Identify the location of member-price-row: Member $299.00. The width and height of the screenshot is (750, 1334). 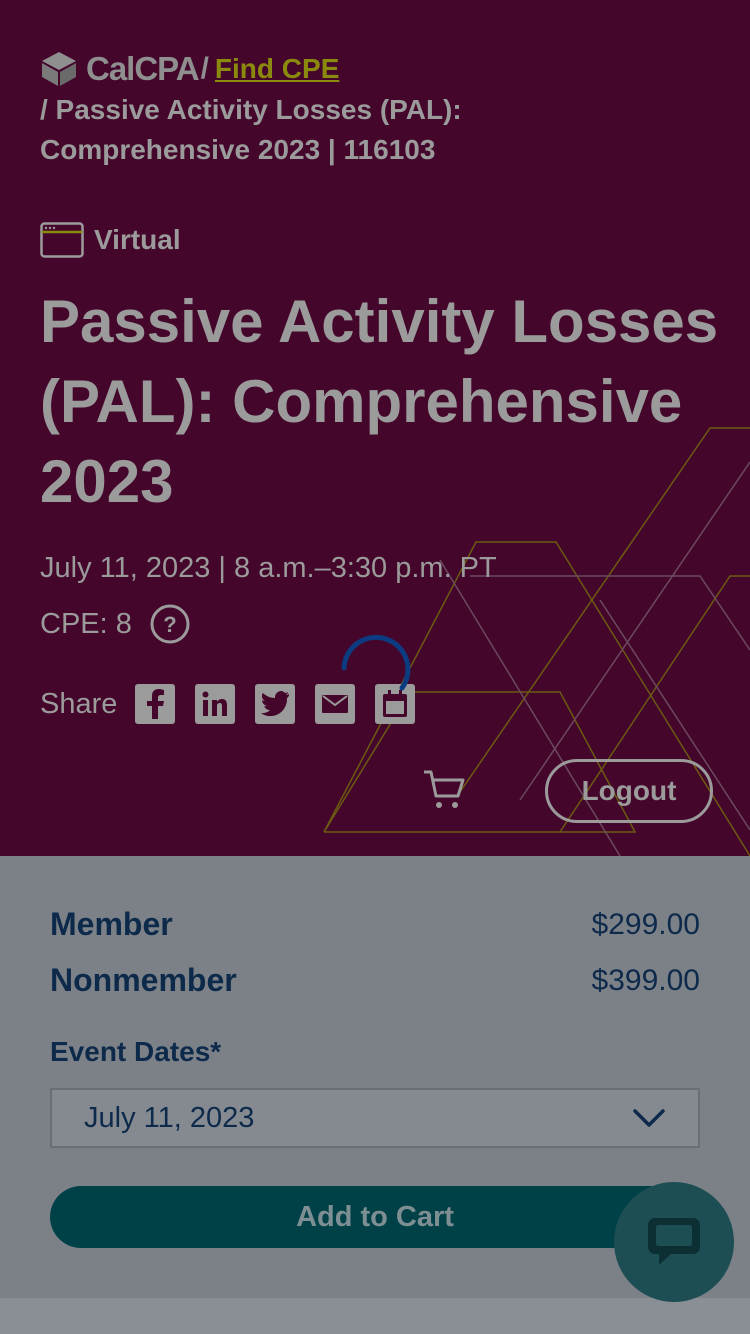
(375, 924).